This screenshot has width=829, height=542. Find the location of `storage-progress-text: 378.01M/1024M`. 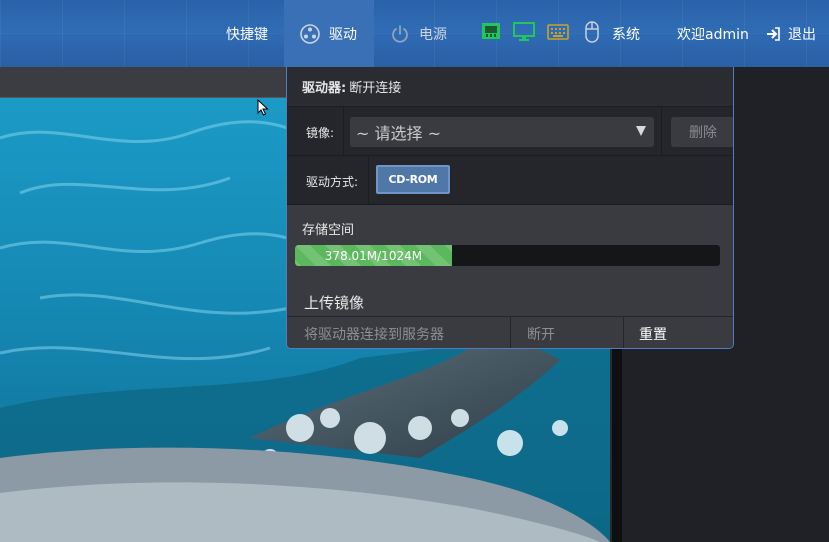

storage-progress-text: 378.01M/1024M is located at coordinates (373, 255).